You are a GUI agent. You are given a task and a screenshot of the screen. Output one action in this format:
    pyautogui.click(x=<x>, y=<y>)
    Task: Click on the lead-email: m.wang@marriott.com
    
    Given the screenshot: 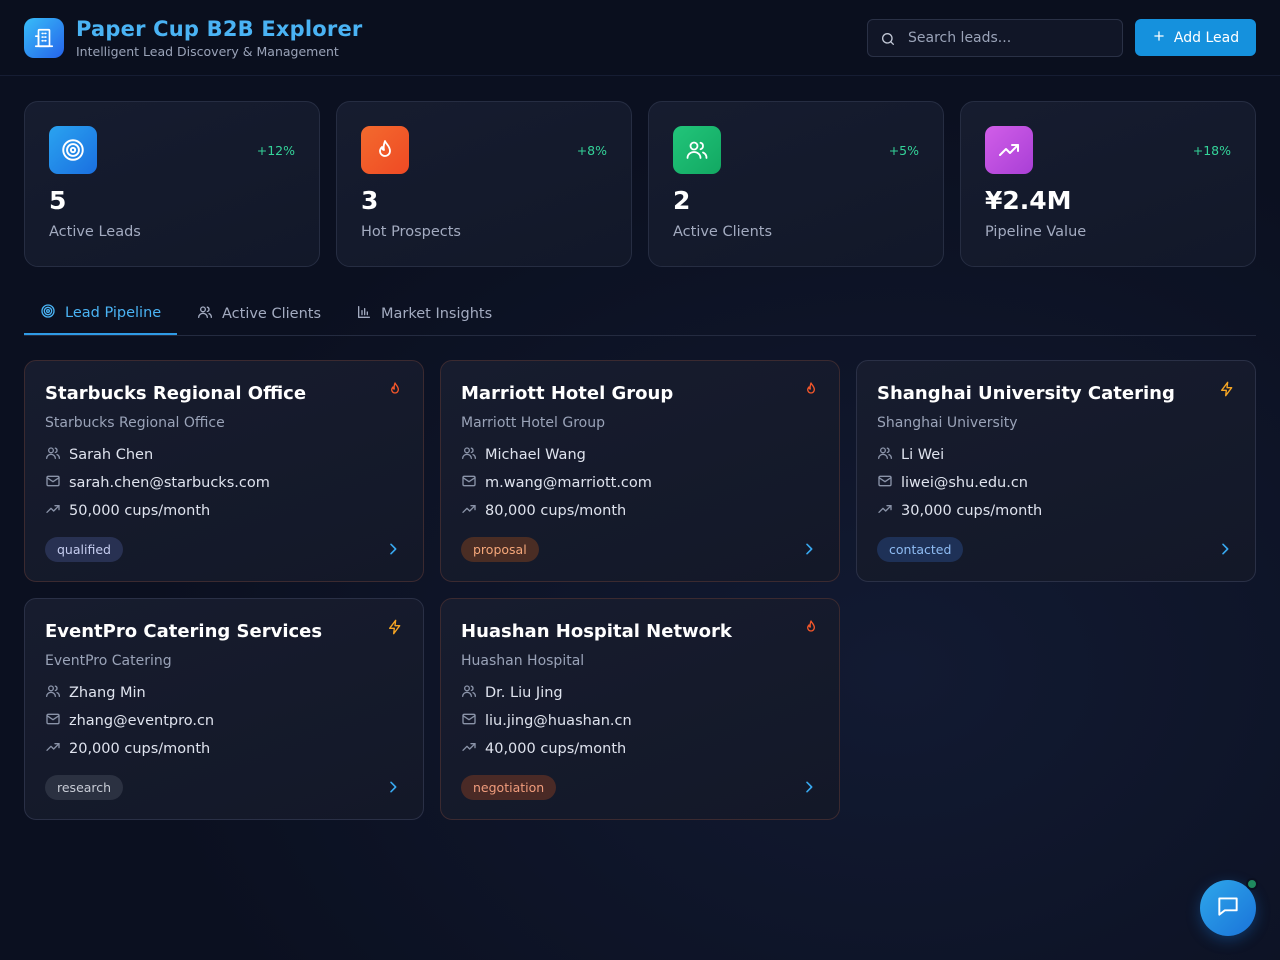 What is the action you would take?
    pyautogui.click(x=556, y=483)
    